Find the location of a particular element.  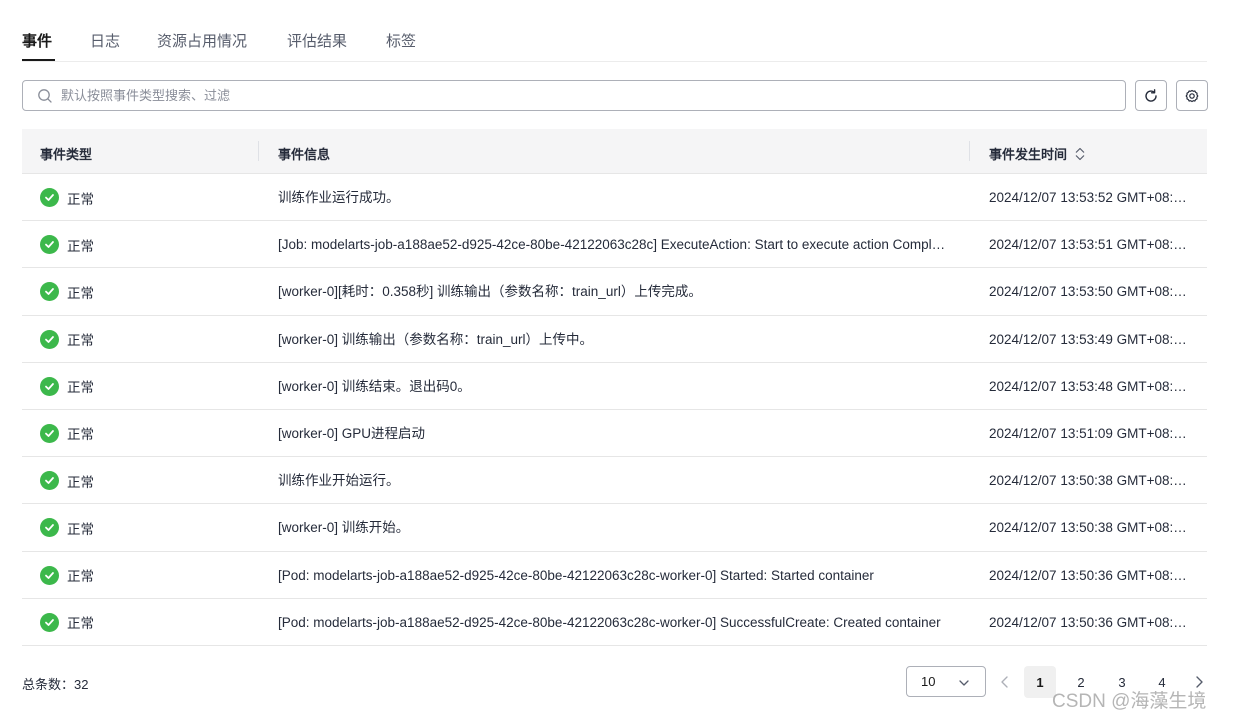

column-header-event-time: 事件发生时间 is located at coordinates (1038, 153).